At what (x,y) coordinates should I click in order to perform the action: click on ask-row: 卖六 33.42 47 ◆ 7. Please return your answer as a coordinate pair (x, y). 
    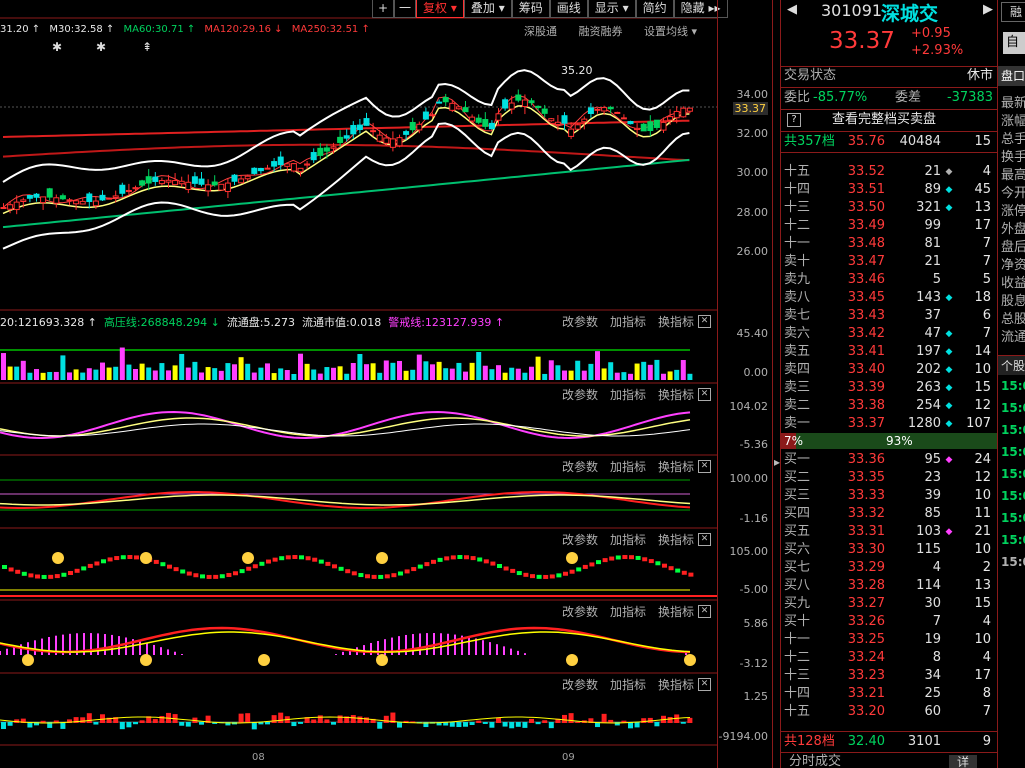
    Looking at the image, I should click on (889, 334).